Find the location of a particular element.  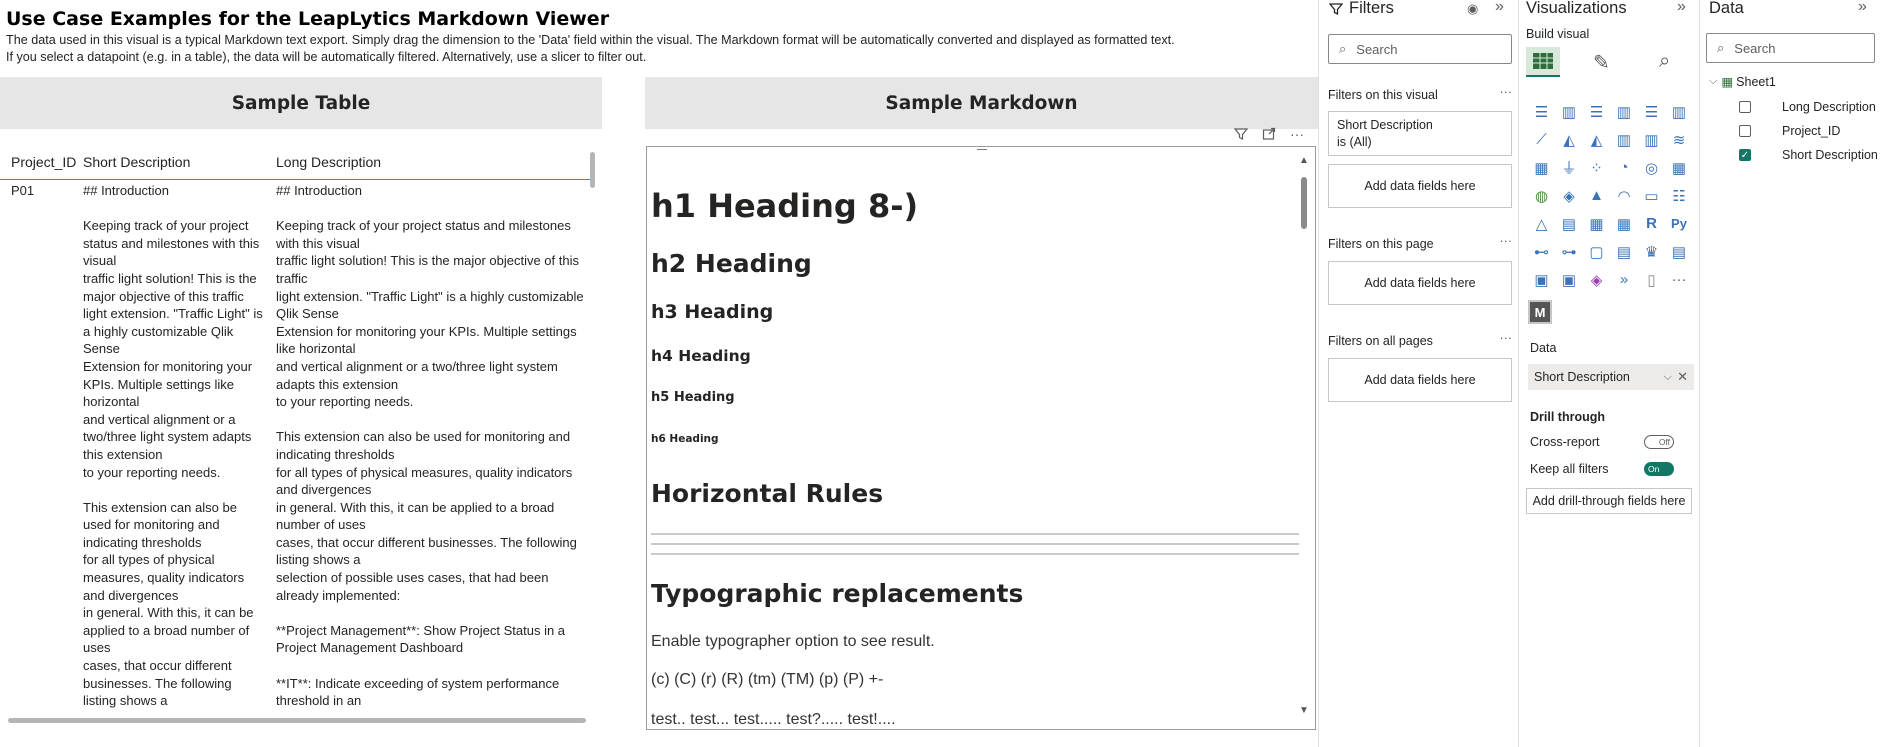

table-vertical-scrollbar is located at coordinates (592, 170).